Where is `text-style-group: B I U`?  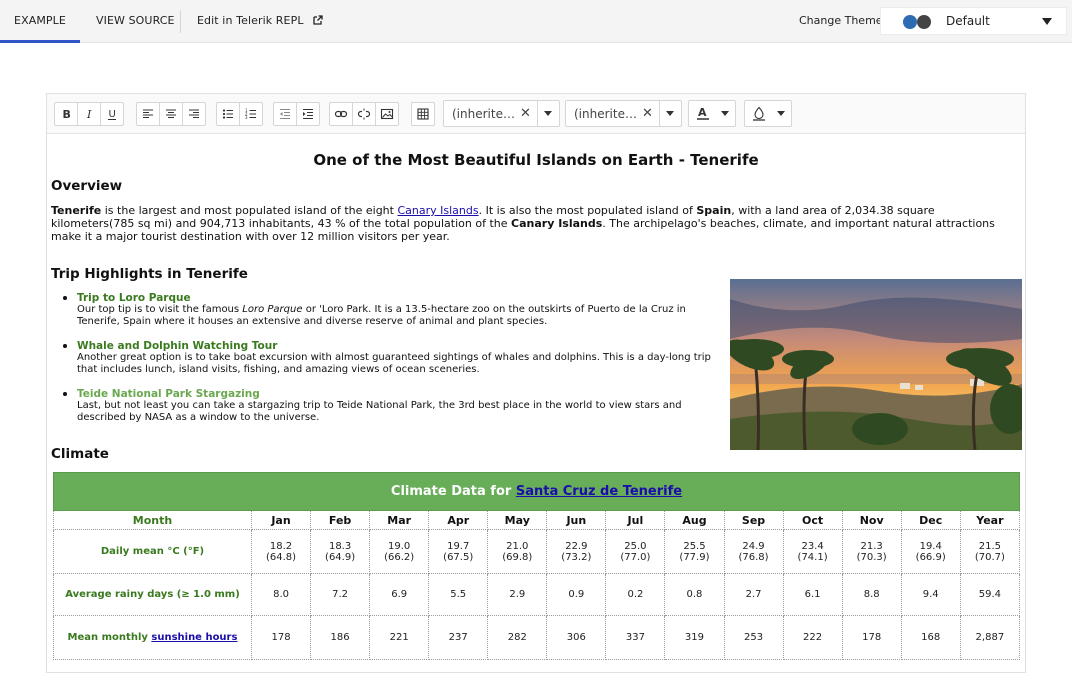 text-style-group: B I U is located at coordinates (89, 114).